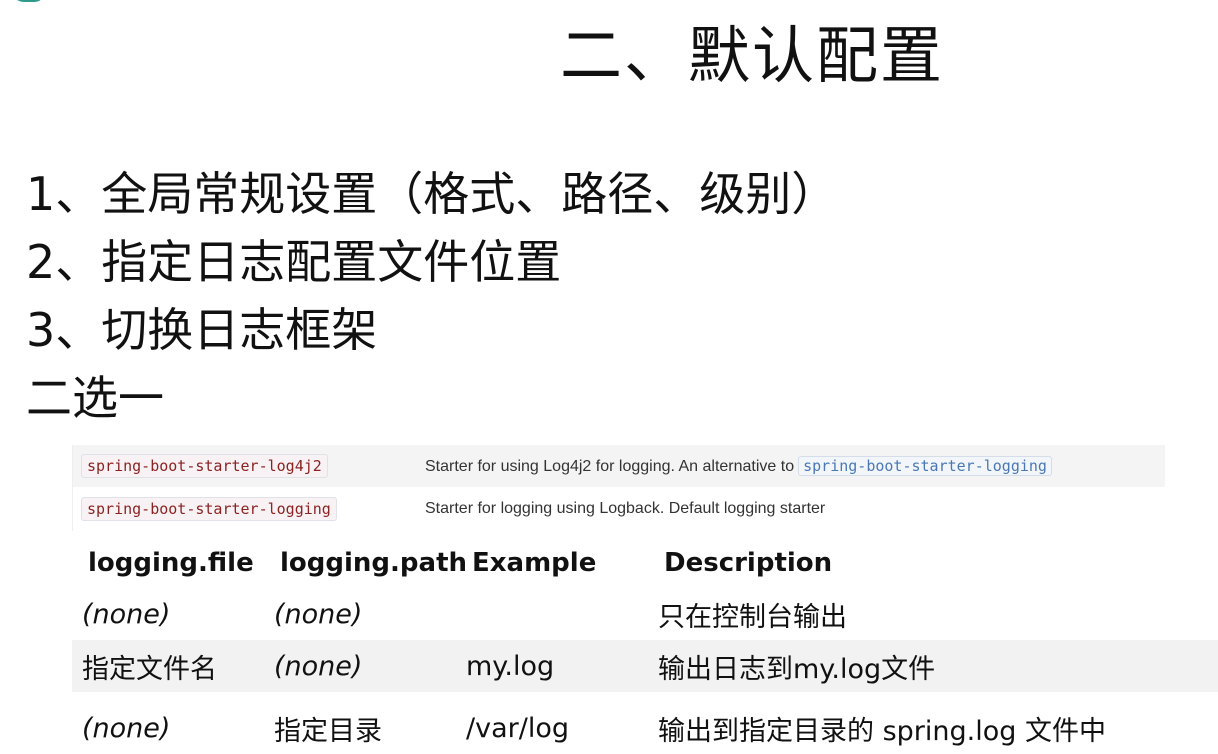 The width and height of the screenshot is (1218, 754). What do you see at coordinates (517, 728) in the screenshot?
I see `table-cell: /var/log` at bounding box center [517, 728].